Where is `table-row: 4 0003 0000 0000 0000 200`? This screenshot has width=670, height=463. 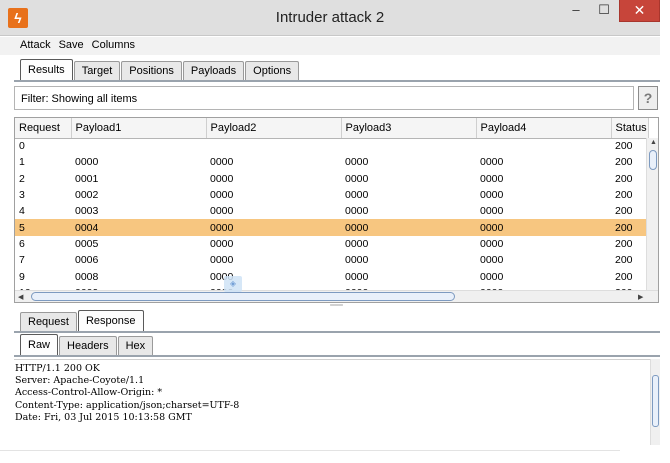 table-row: 4 0003 0000 0000 0000 200 is located at coordinates (331, 211).